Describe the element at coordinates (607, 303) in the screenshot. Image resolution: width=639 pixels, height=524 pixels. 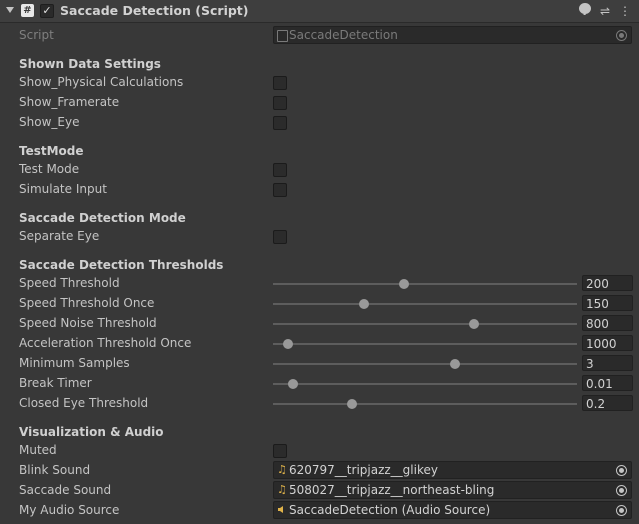
I see `slider-value-field: 150` at that location.